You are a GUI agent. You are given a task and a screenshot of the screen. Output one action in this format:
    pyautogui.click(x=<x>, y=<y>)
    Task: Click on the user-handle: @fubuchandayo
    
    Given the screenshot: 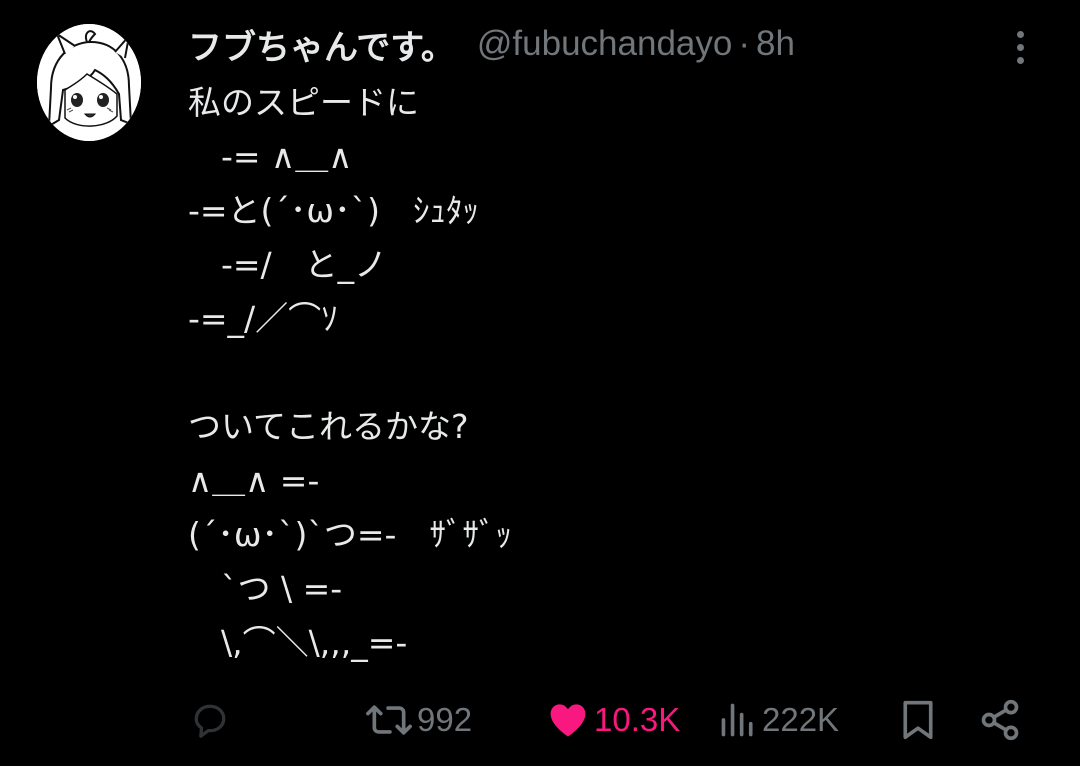 What is the action you would take?
    pyautogui.click(x=604, y=44)
    